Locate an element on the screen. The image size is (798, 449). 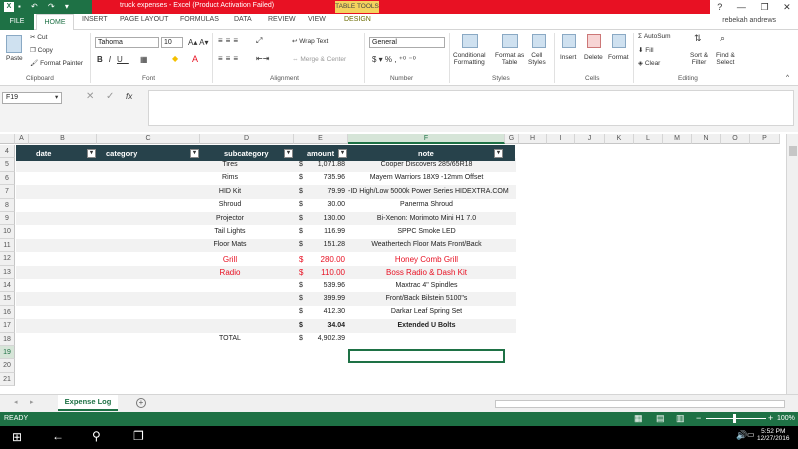
note-cell: SPPC Smoke LED is located at coordinates (426, 231).